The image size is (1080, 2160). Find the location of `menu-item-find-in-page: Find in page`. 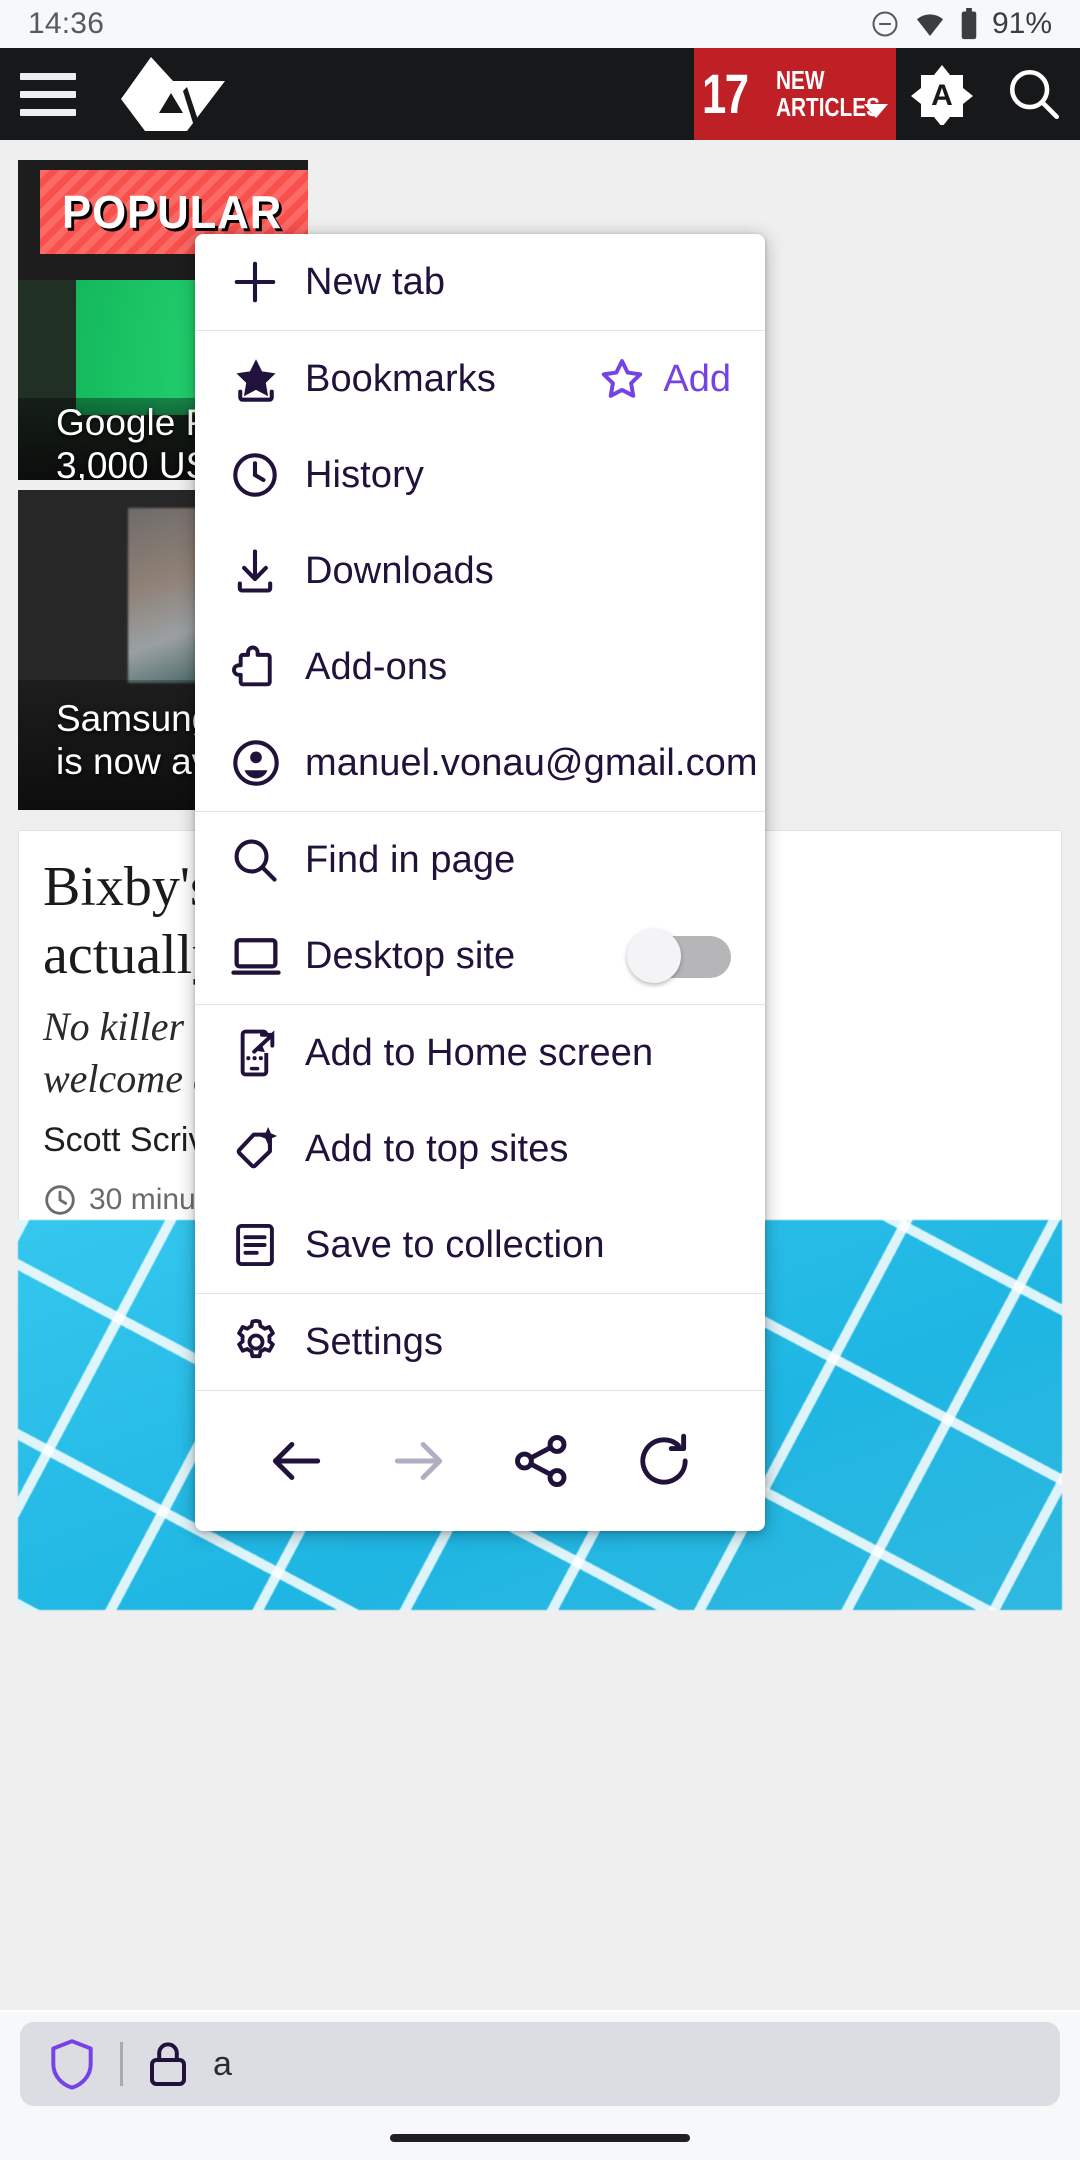

menu-item-find-in-page: Find in page is located at coordinates (480, 860).